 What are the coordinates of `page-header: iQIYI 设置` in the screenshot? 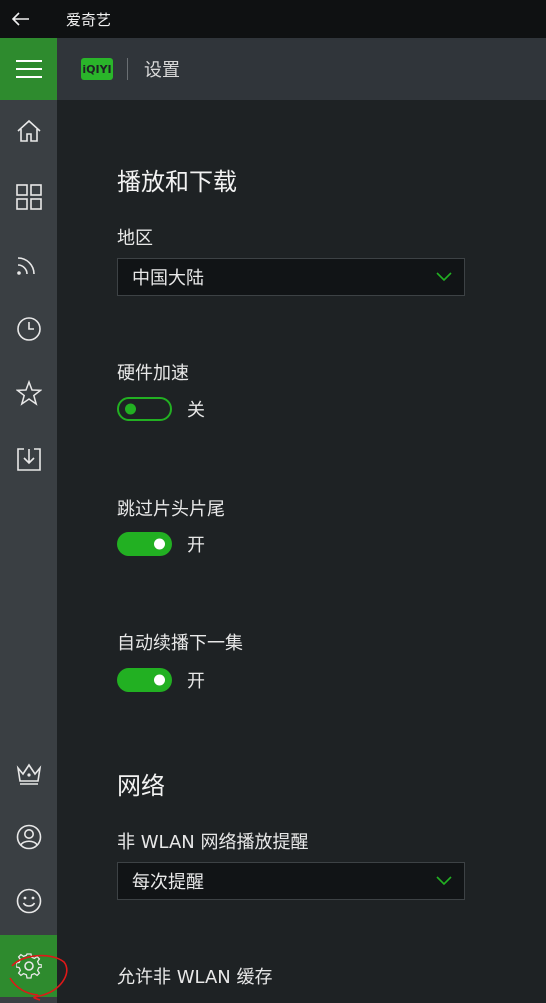 It's located at (301, 69).